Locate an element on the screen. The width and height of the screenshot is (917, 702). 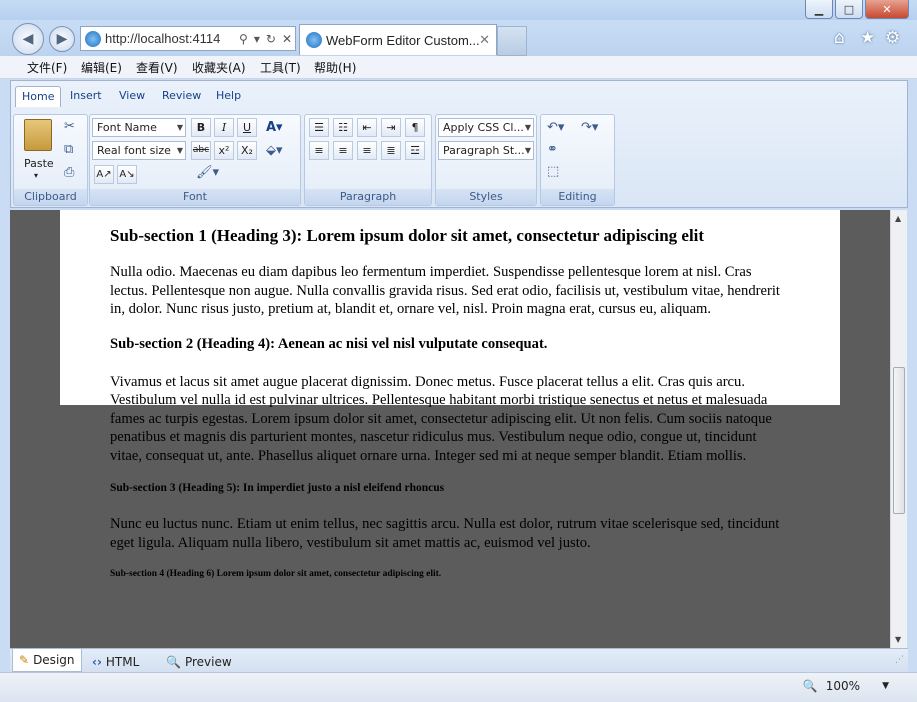
justify-button: ≣ is located at coordinates (391, 150).